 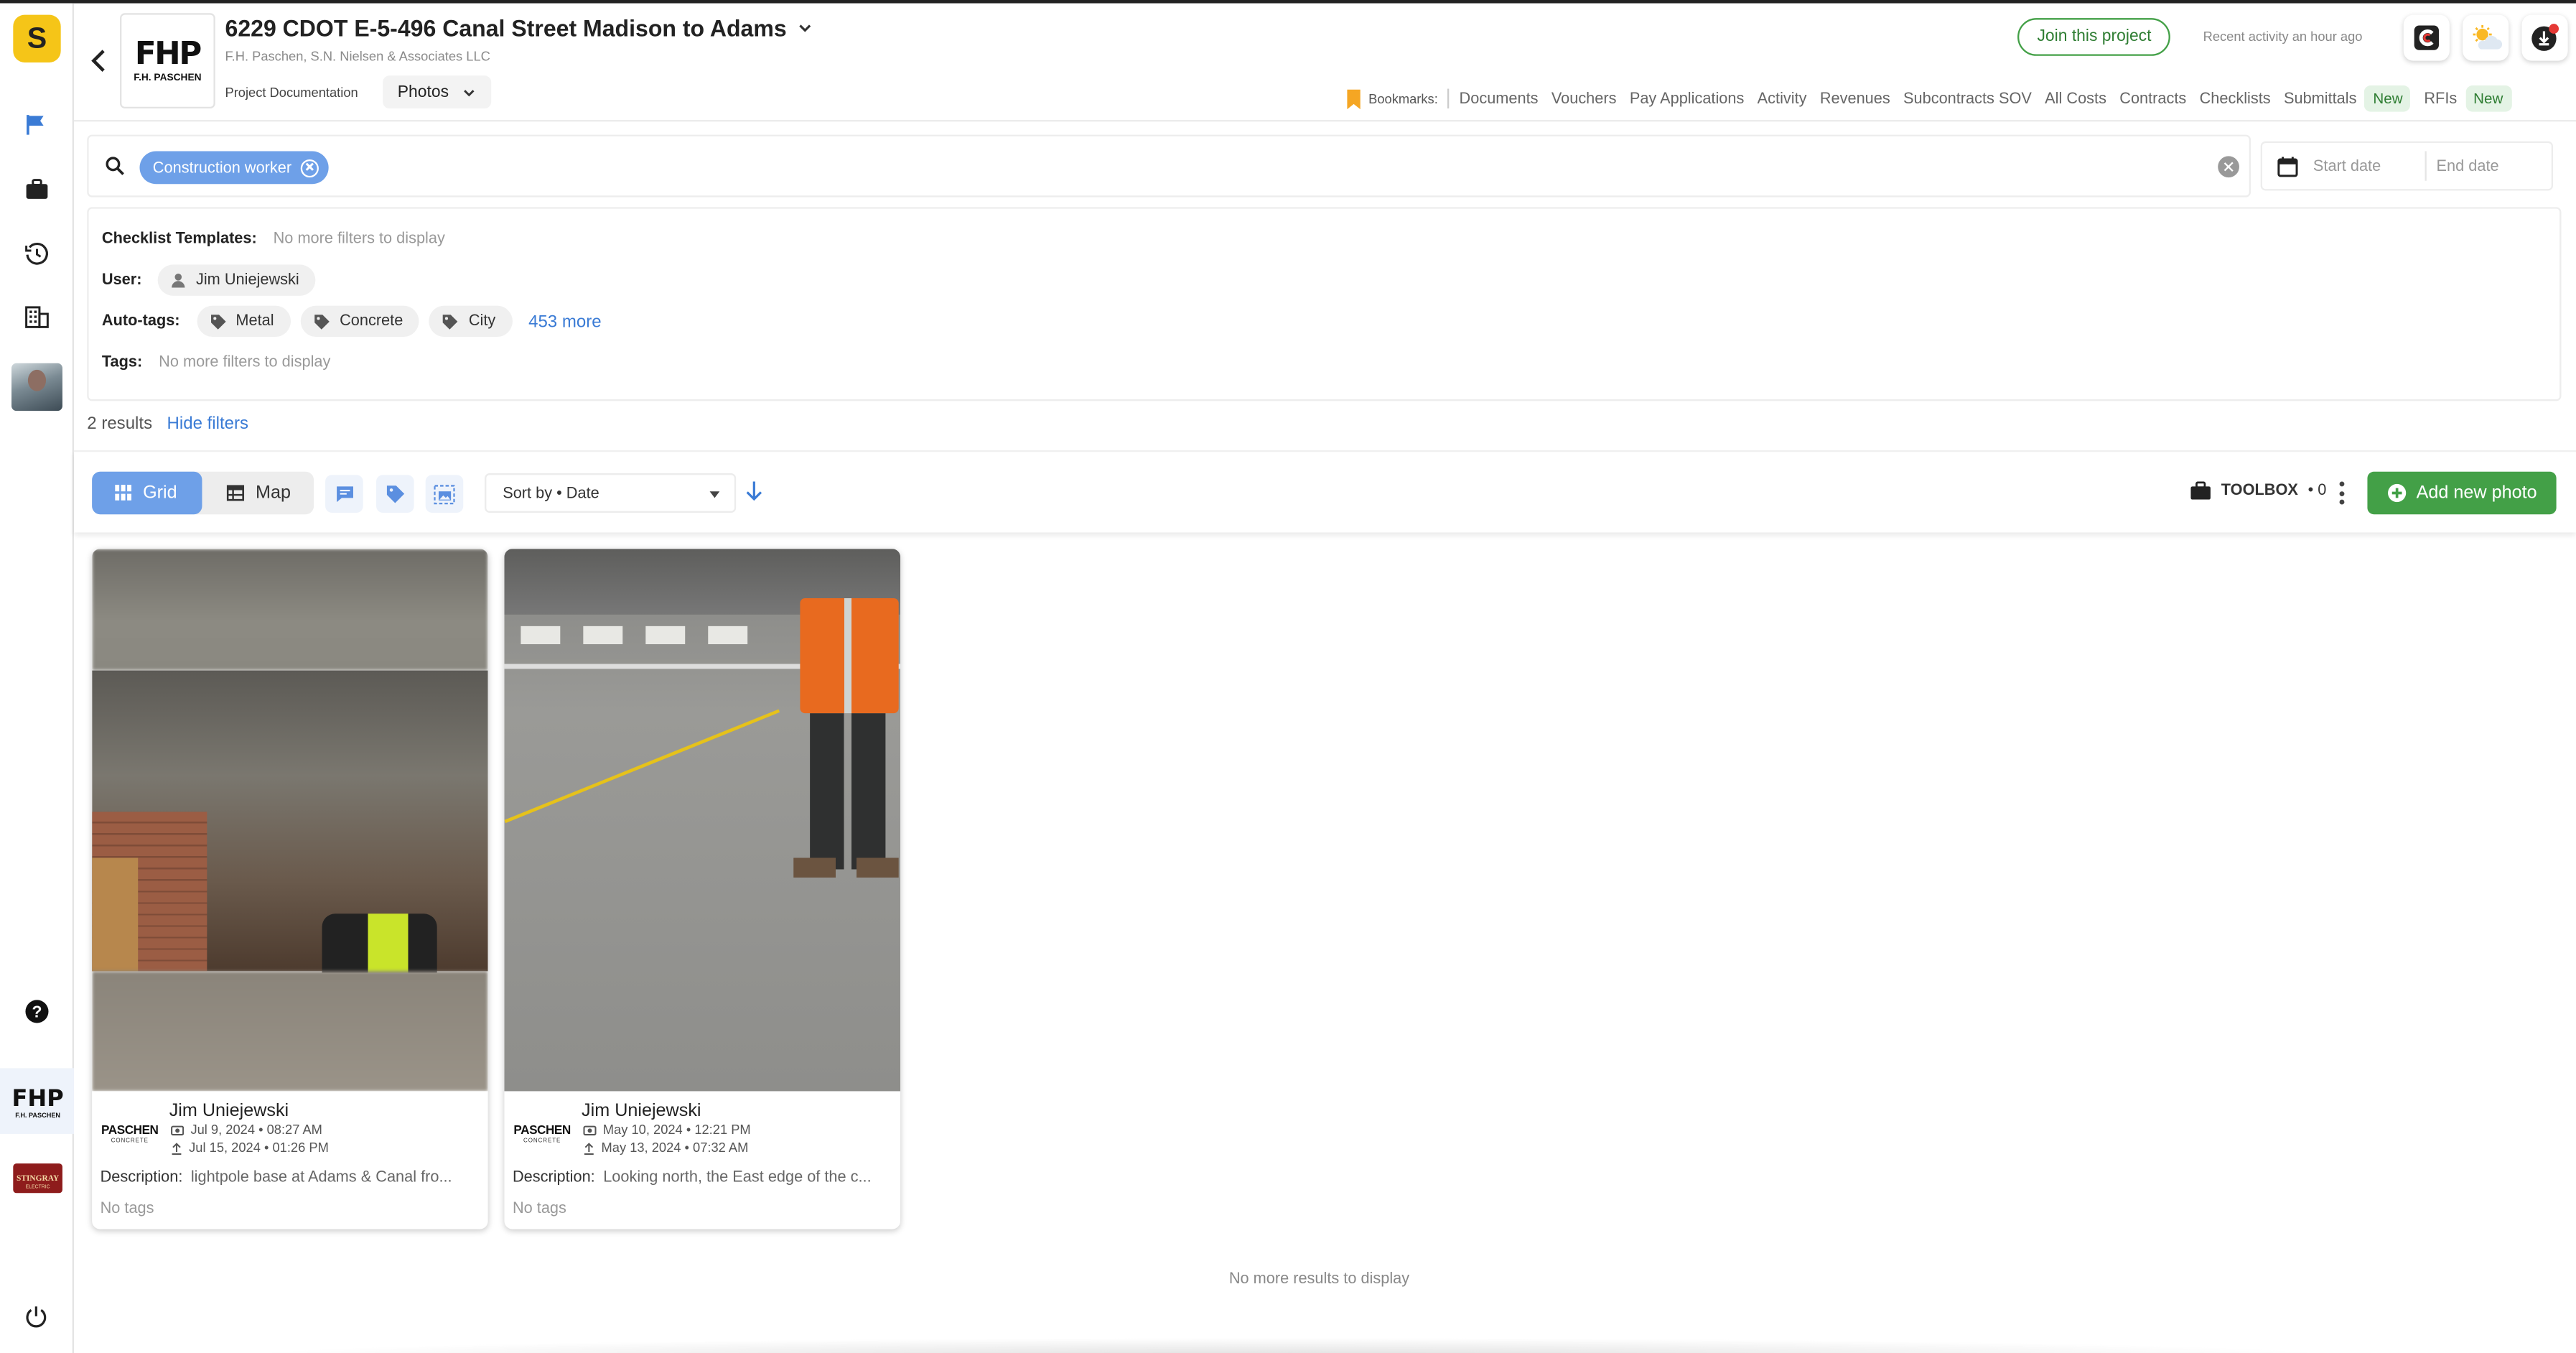 What do you see at coordinates (1782, 99) in the screenshot?
I see `bookmark-activity: Activity` at bounding box center [1782, 99].